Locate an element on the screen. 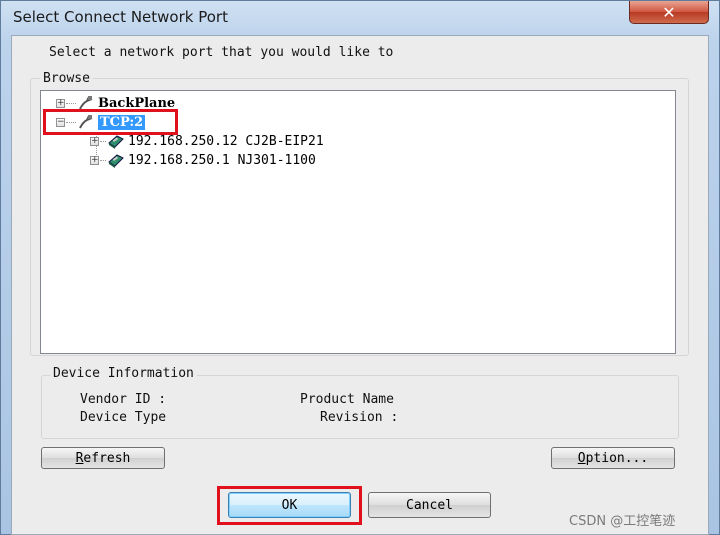 The height and width of the screenshot is (535, 720). highlight-box-tcp is located at coordinates (110, 122).